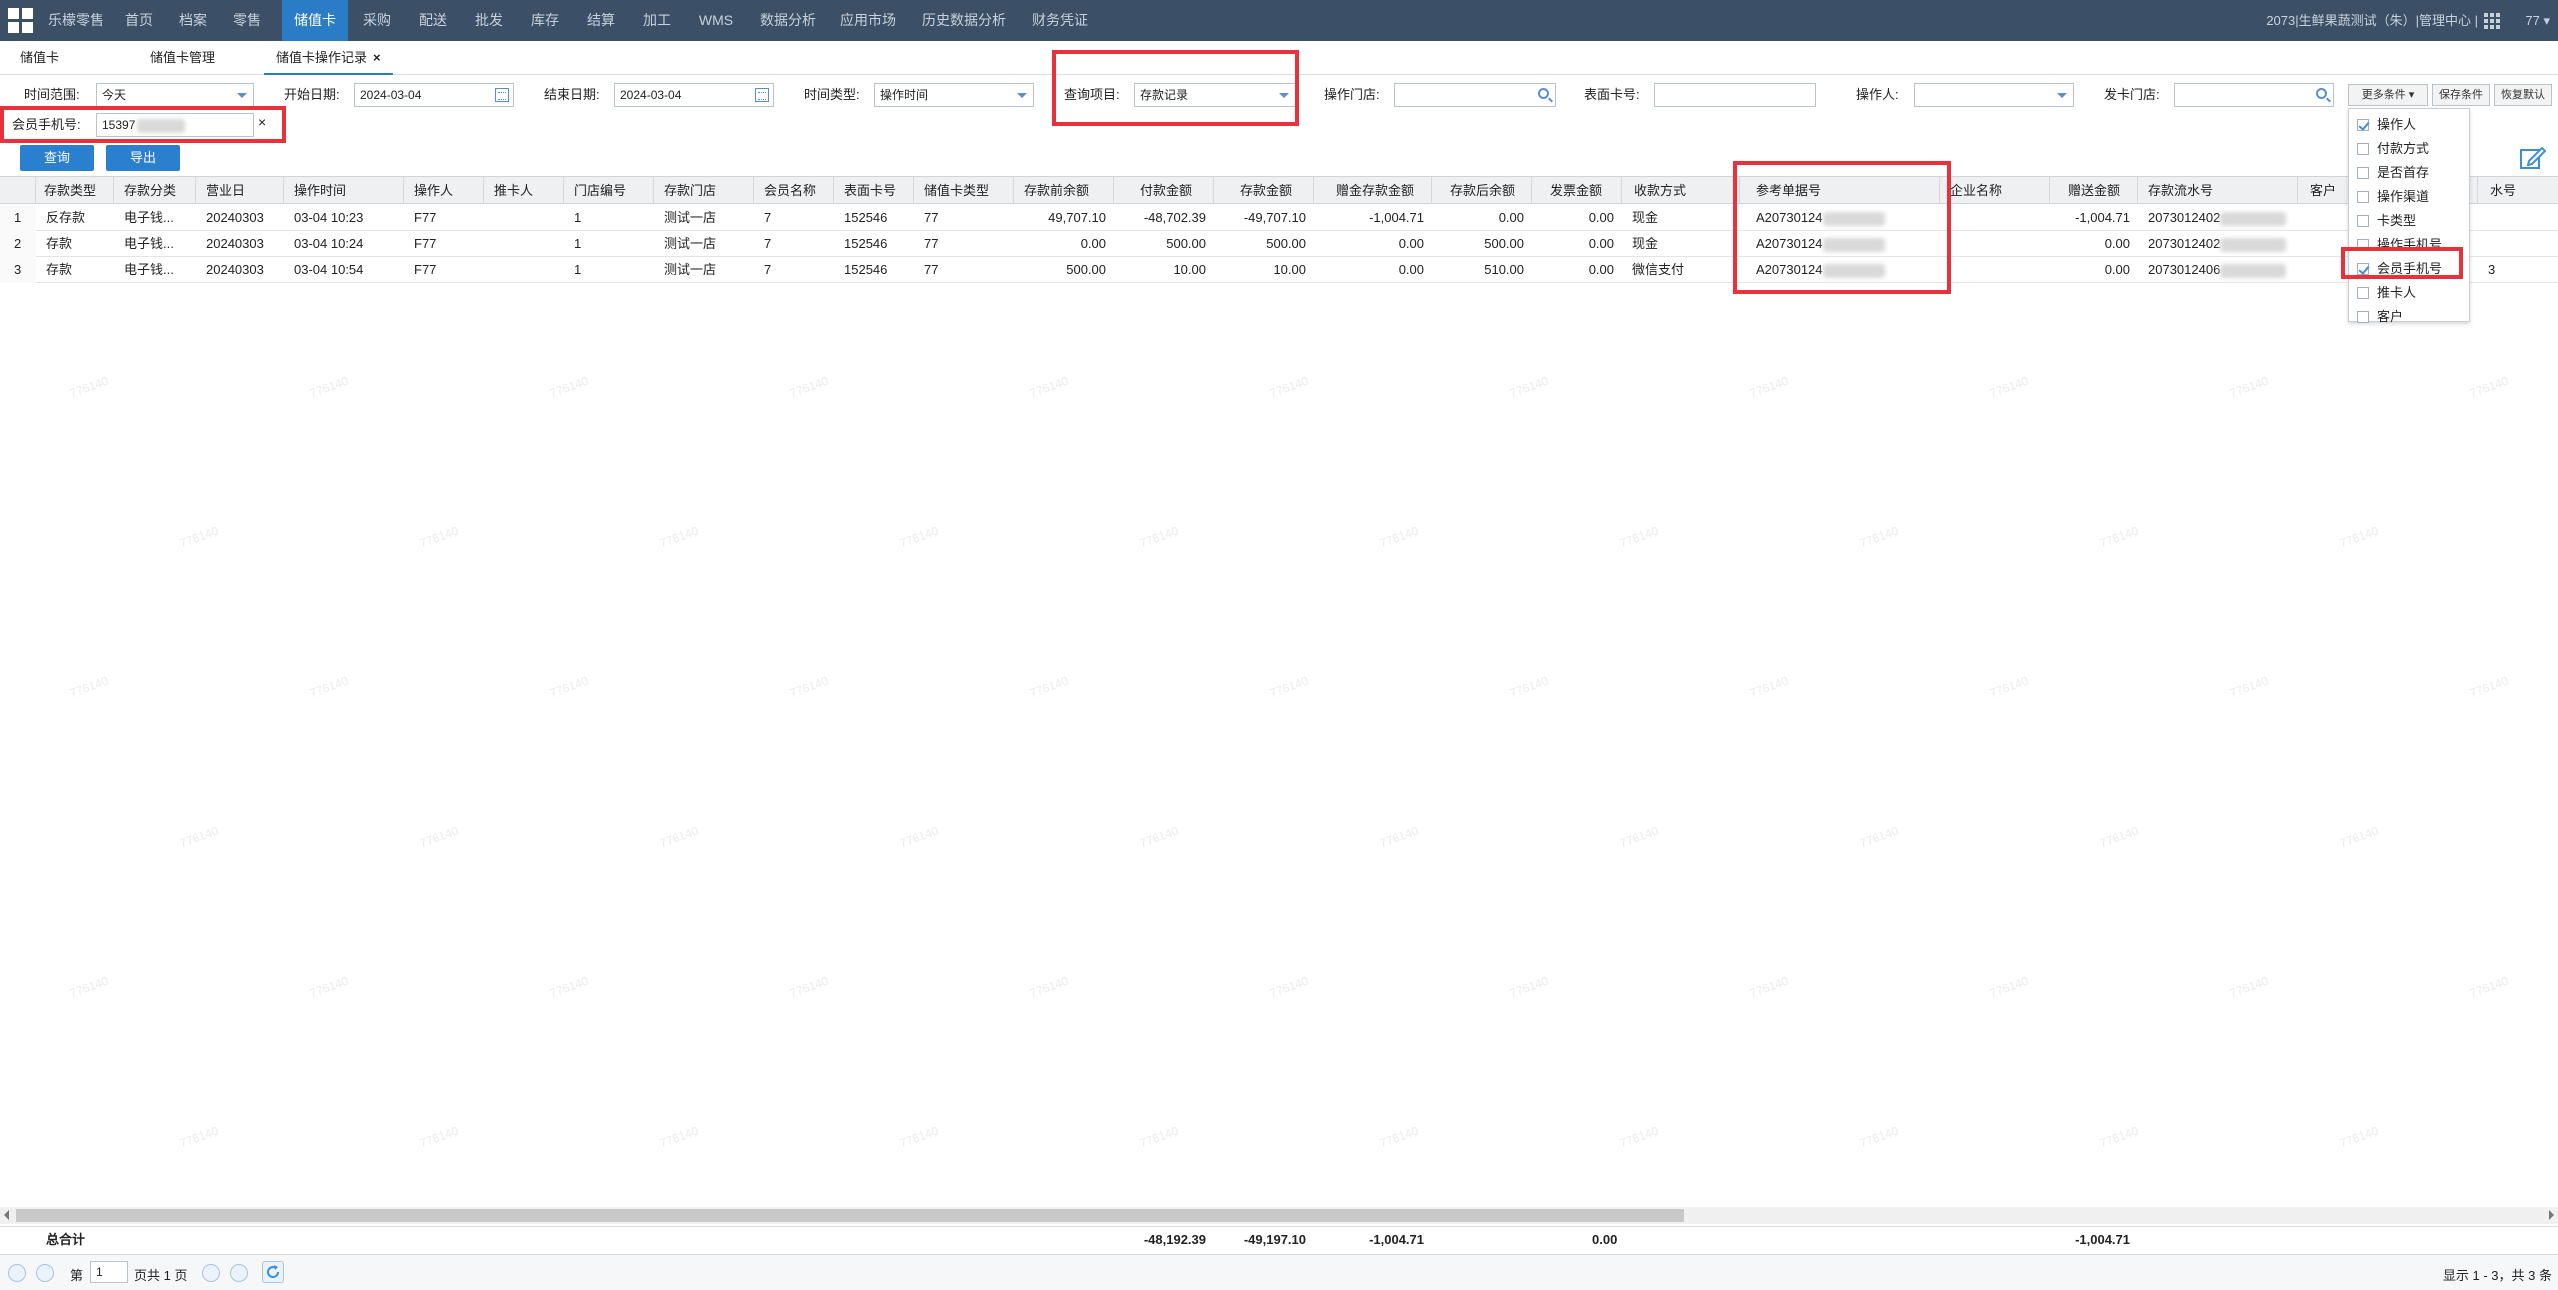  I want to click on condition-option: 操作手机号, so click(2399, 245).